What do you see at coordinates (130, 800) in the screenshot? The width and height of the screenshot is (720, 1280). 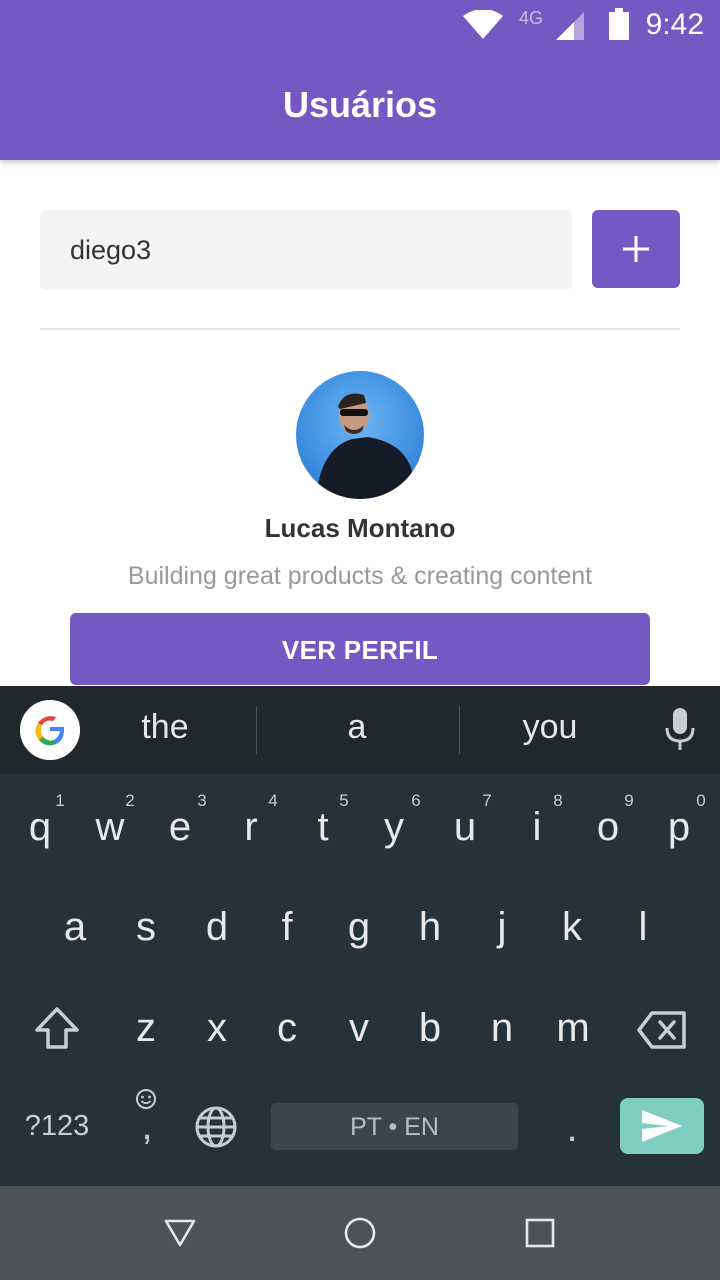 I see `key-hint: 2` at bounding box center [130, 800].